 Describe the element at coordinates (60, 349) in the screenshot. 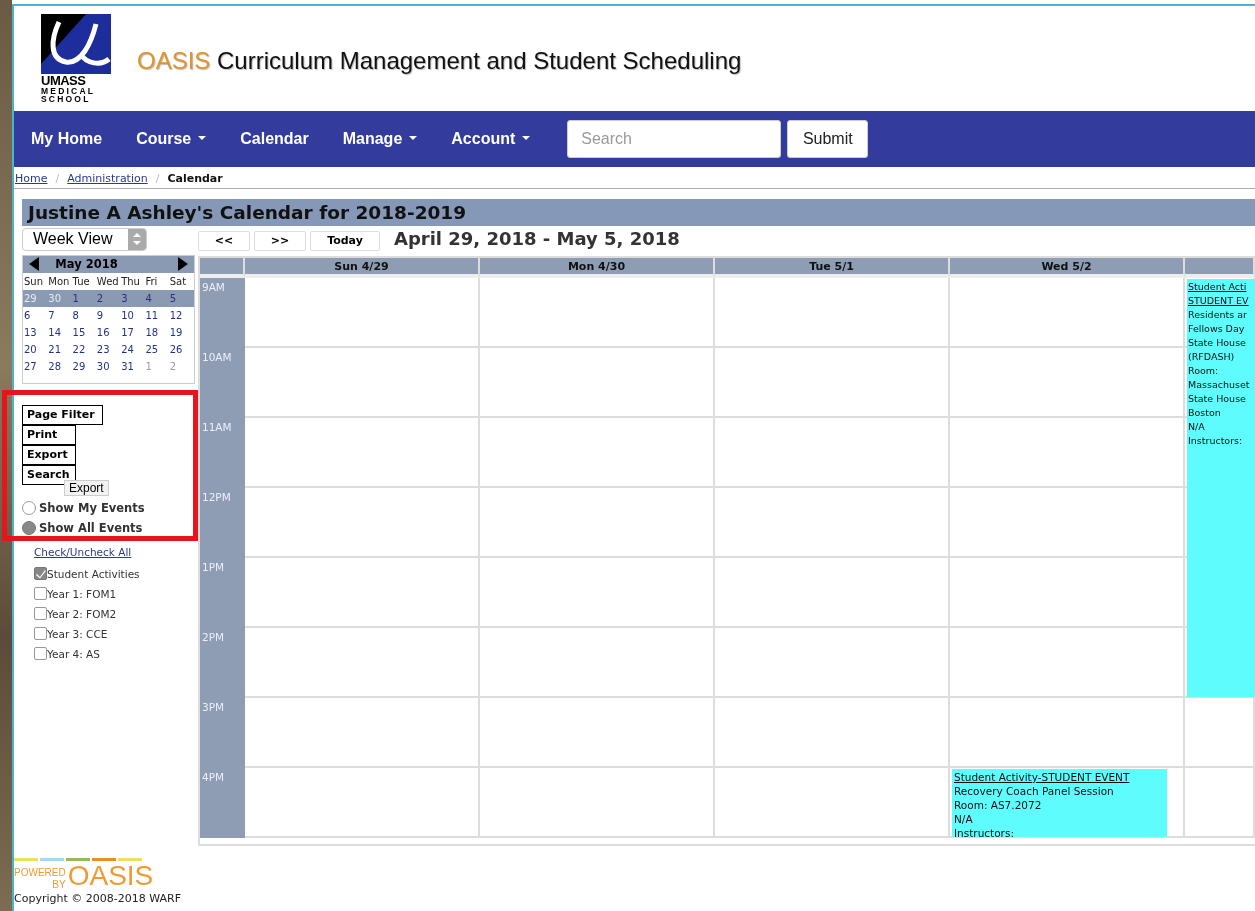

I see `calendar-day: 21` at that location.